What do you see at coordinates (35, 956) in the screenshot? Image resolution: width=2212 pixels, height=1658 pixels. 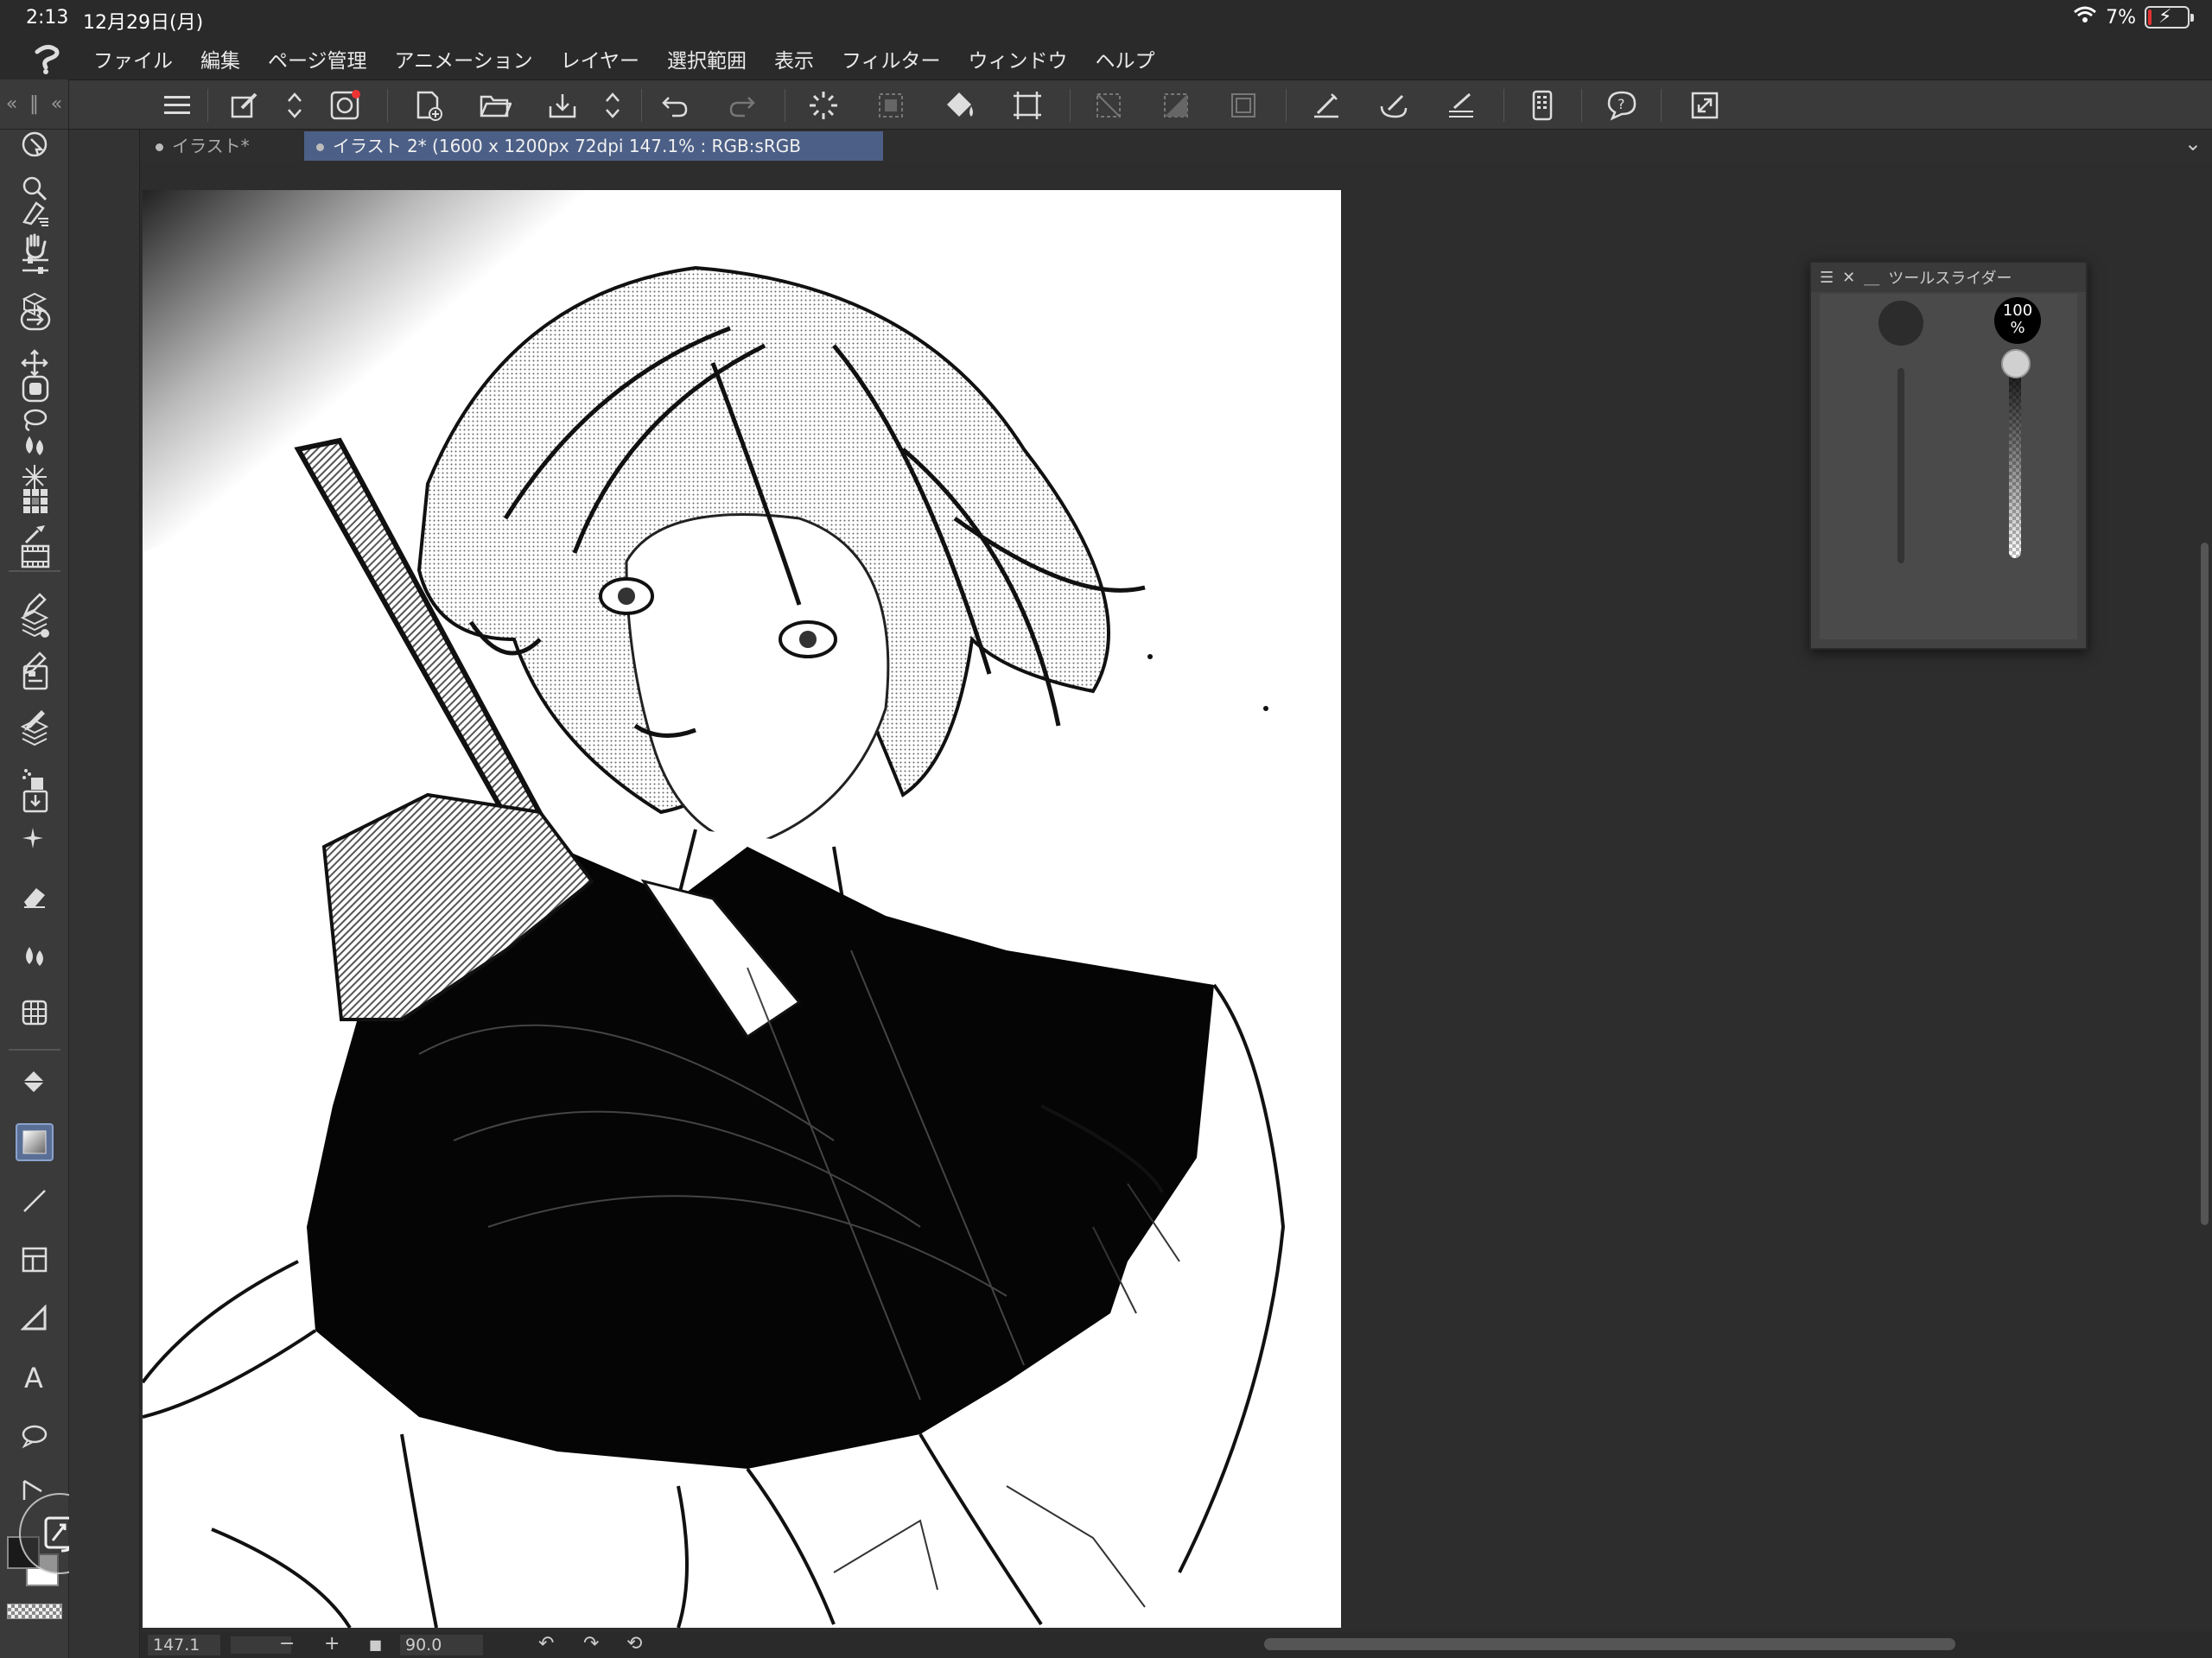 I see `blend-icon` at bounding box center [35, 956].